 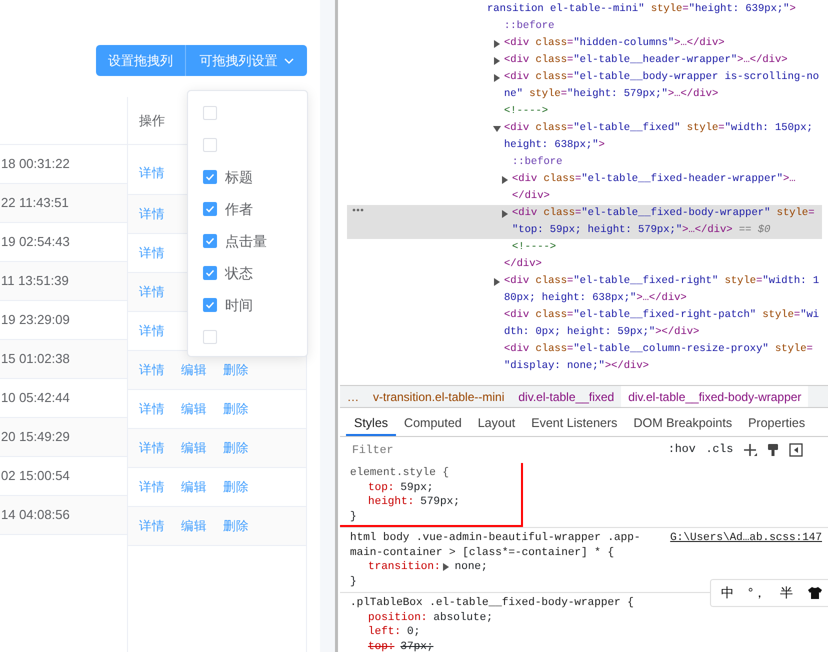 I want to click on breadcrumb: div.el-table__fixed, so click(x=566, y=396).